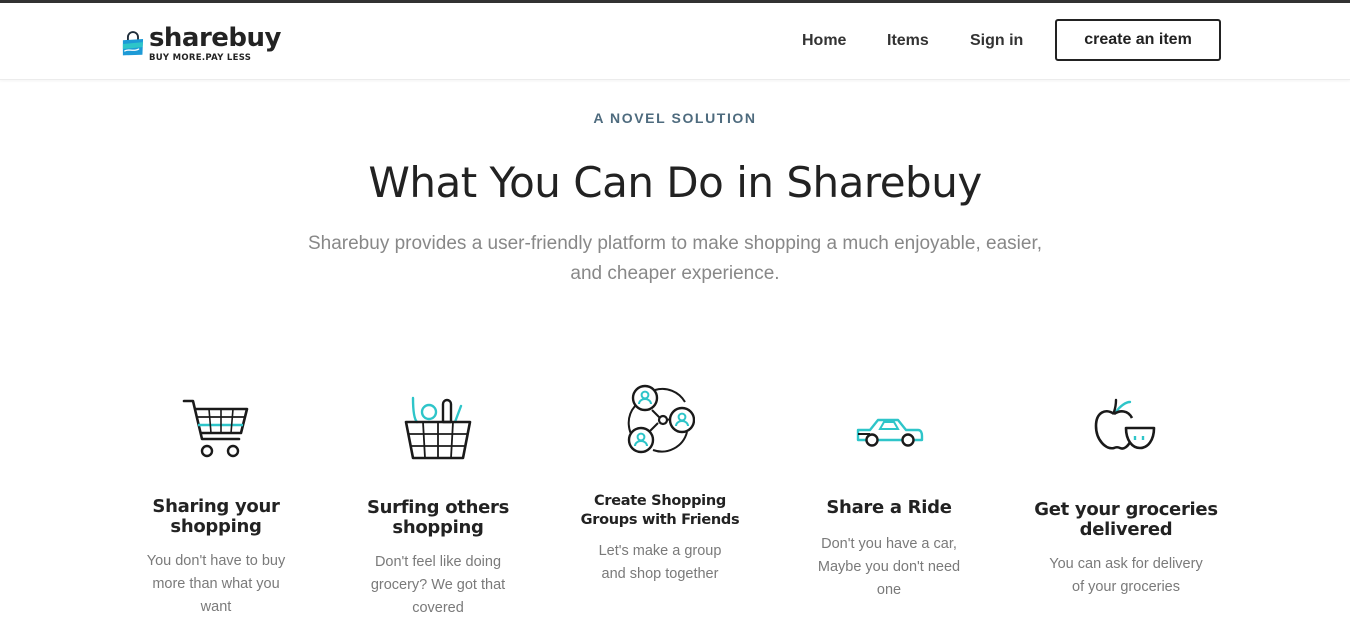 Image resolution: width=1350 pixels, height=620 pixels. I want to click on apple-groceries-icon, so click(1125, 424).